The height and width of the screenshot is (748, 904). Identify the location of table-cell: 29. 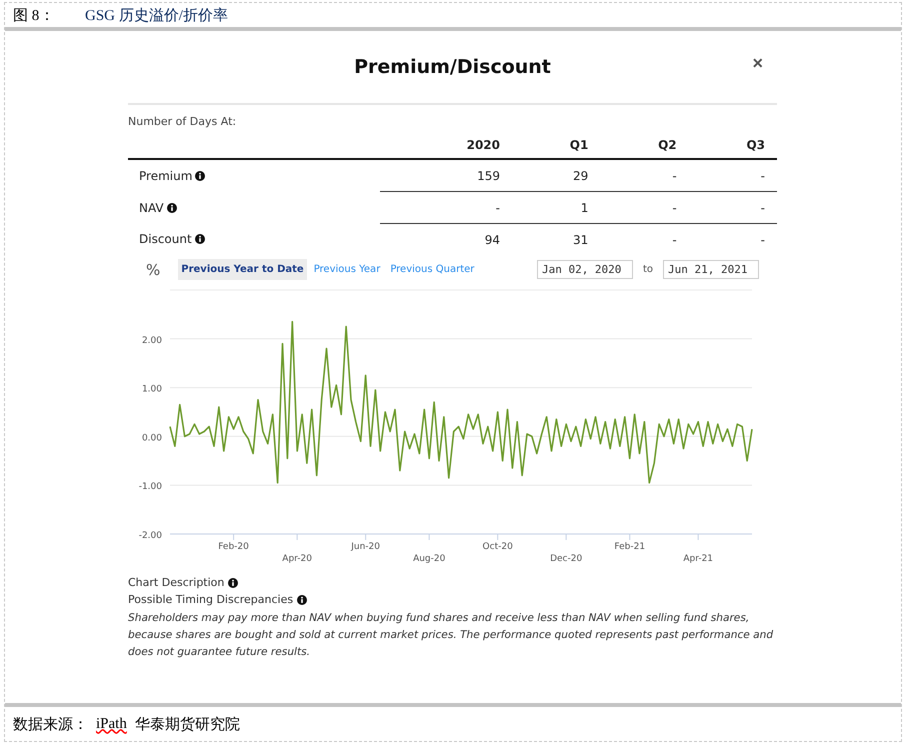
(556, 175).